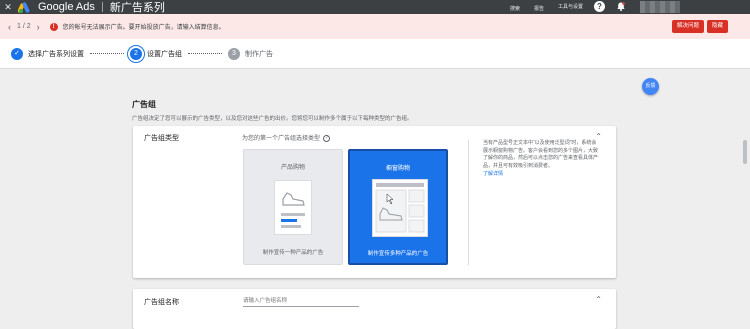 This screenshot has width=750, height=329. I want to click on header-divider, so click(102, 7).